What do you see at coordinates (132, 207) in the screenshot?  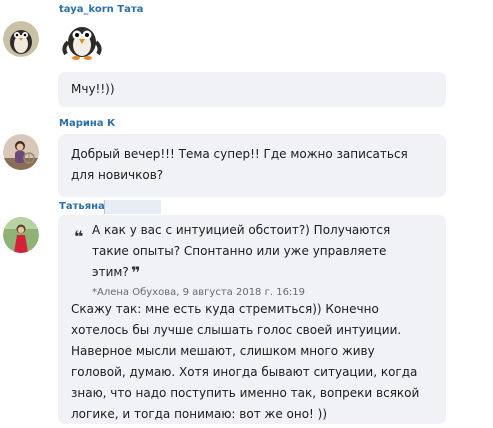 I see `redacted-name-box` at bounding box center [132, 207].